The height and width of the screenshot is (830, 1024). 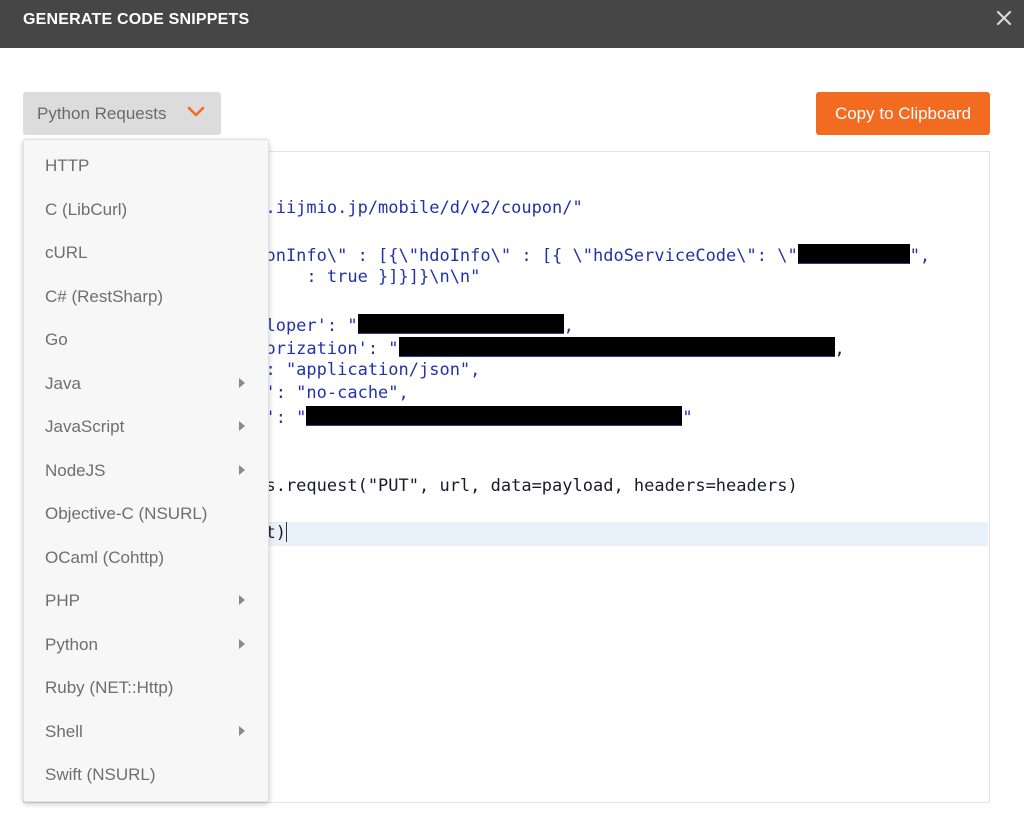 I want to click on language-dropdown-label: Python Requests, so click(x=102, y=113).